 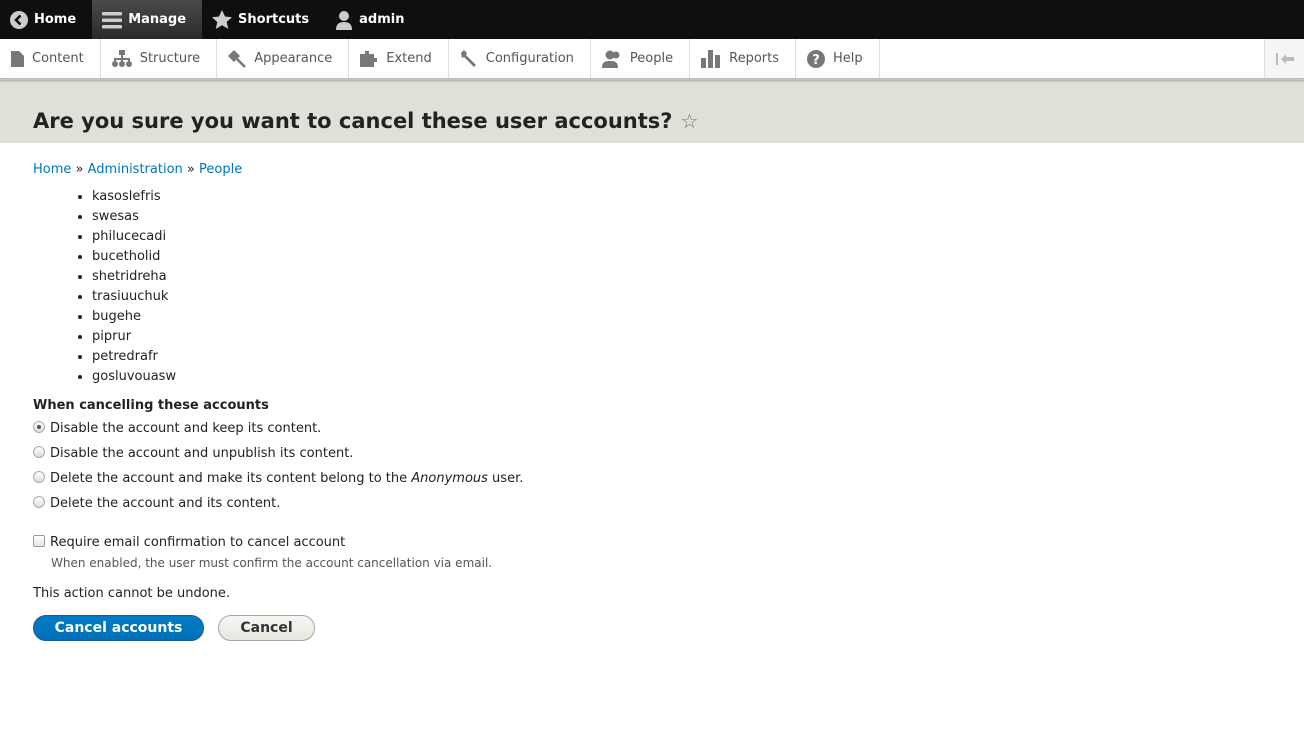 I want to click on tray-people: People, so click(x=641, y=58).